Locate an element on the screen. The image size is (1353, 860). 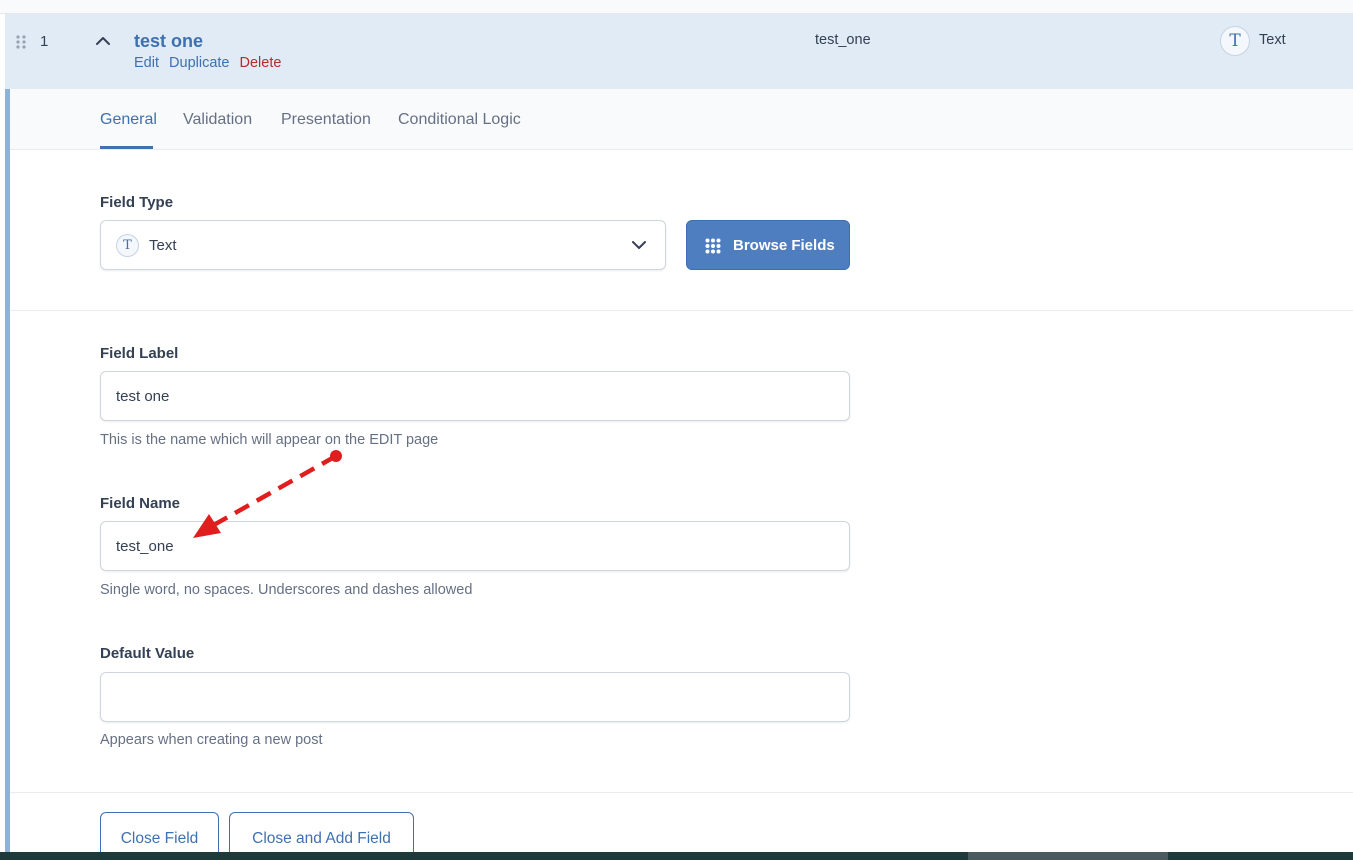
field-order-number: 1 is located at coordinates (44, 41).